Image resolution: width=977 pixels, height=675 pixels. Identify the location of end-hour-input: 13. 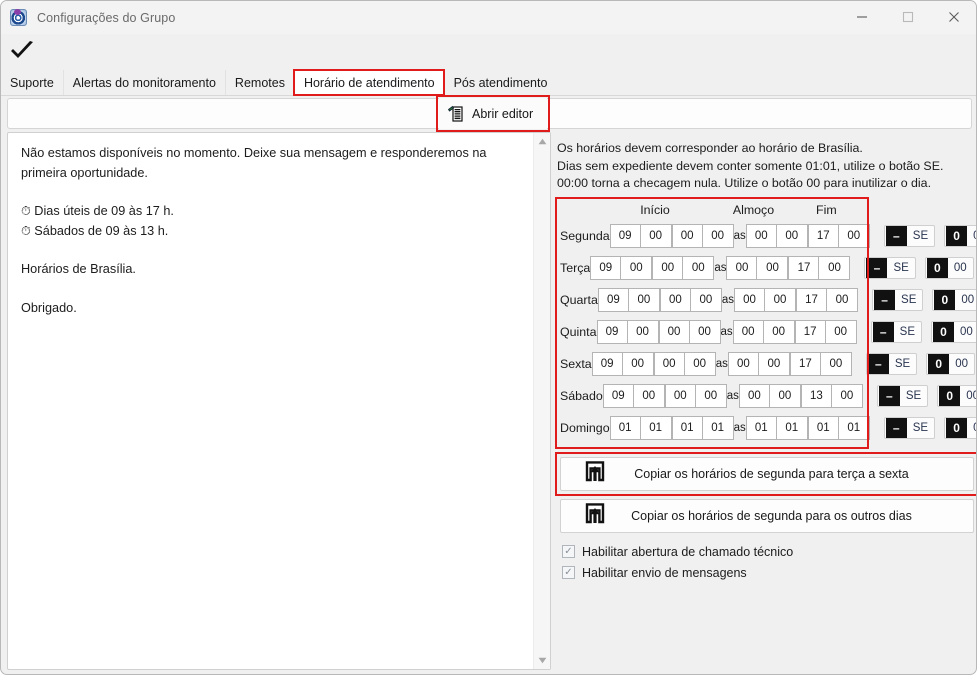
(816, 395).